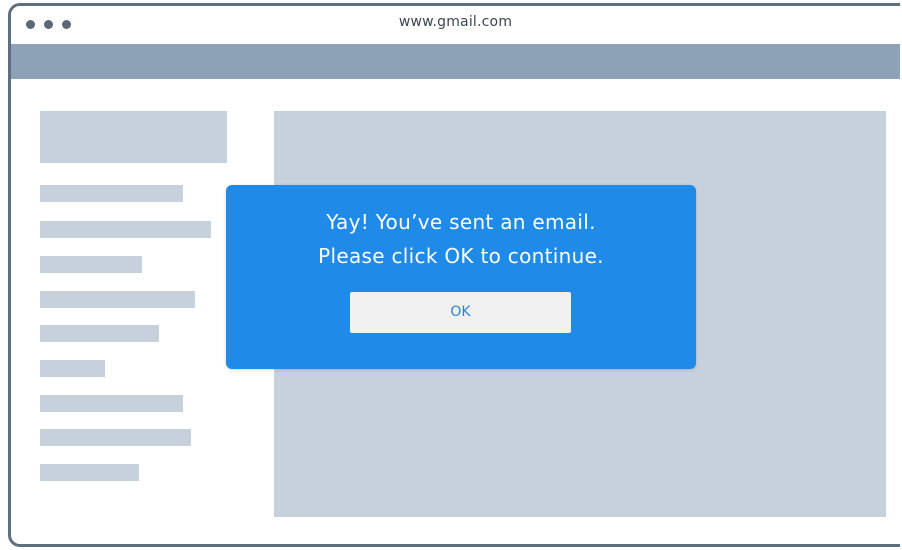 The image size is (902, 550). What do you see at coordinates (460, 312) in the screenshot?
I see `ok-button: OK` at bounding box center [460, 312].